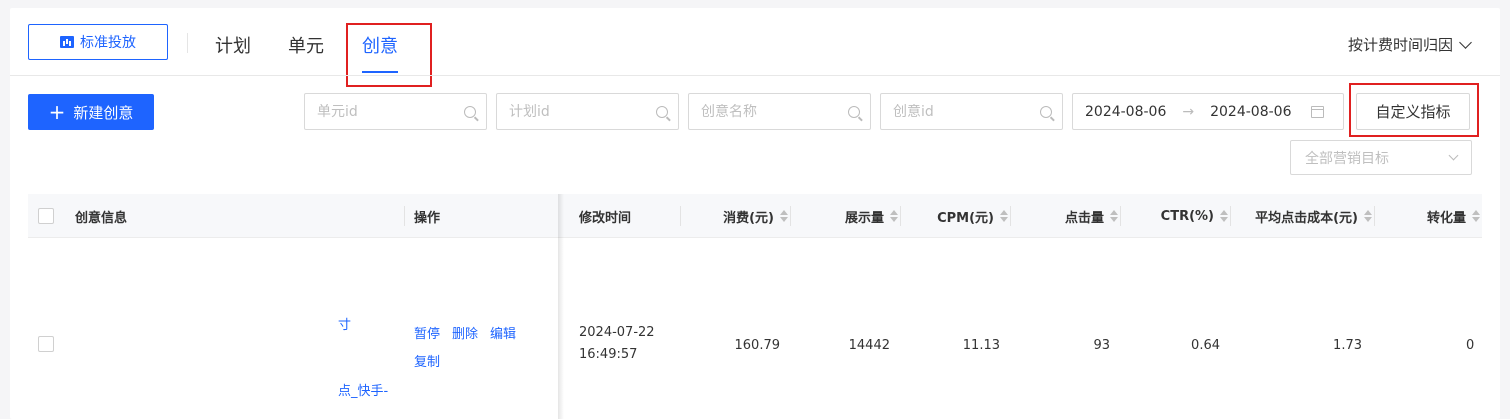 This screenshot has height=419, width=1510. What do you see at coordinates (561, 306) in the screenshot?
I see `fixed-column-shadow` at bounding box center [561, 306].